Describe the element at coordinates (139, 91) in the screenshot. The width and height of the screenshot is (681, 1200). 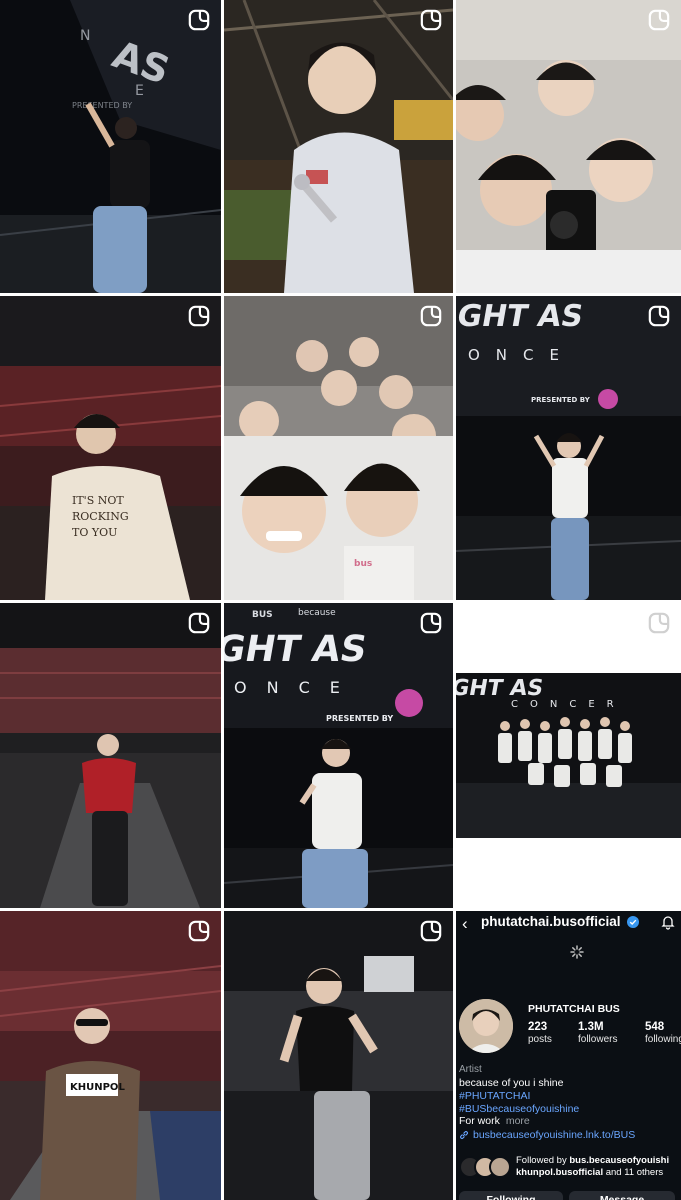
I see `svg-text: E` at that location.